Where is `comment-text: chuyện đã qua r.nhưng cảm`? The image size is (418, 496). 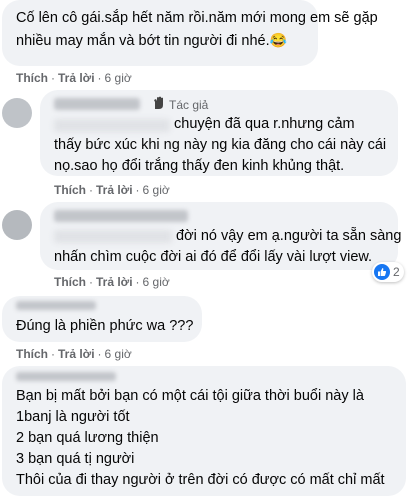 comment-text: chuyện đã qua r.nhưng cảm is located at coordinates (264, 124).